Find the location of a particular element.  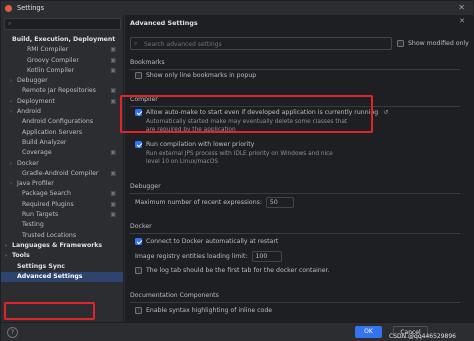

sidebar-item: RMI Compiler ▣ is located at coordinates (62, 50).